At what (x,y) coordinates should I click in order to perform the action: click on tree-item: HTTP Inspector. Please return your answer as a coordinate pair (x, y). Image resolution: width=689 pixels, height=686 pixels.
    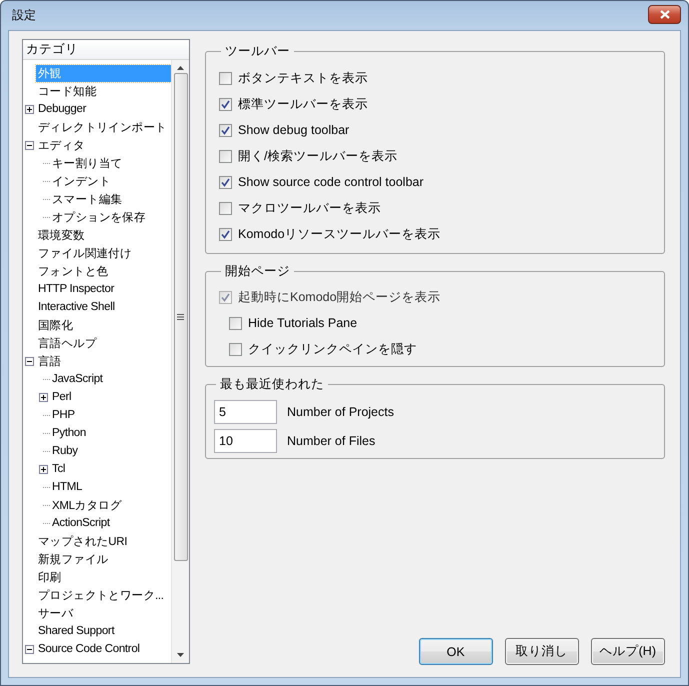
    Looking at the image, I should click on (76, 289).